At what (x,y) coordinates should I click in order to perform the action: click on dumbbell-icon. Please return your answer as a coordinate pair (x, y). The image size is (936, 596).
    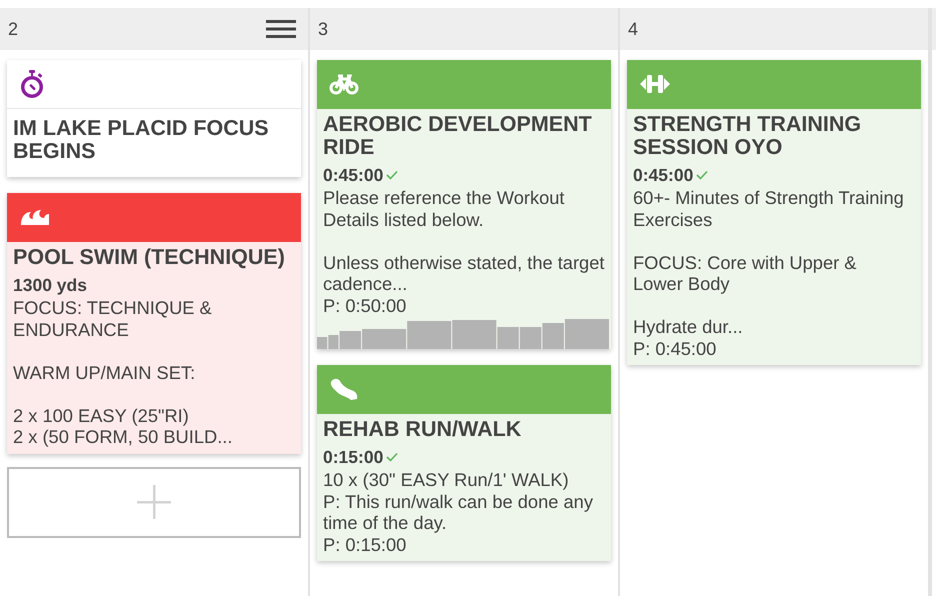
    Looking at the image, I should click on (655, 84).